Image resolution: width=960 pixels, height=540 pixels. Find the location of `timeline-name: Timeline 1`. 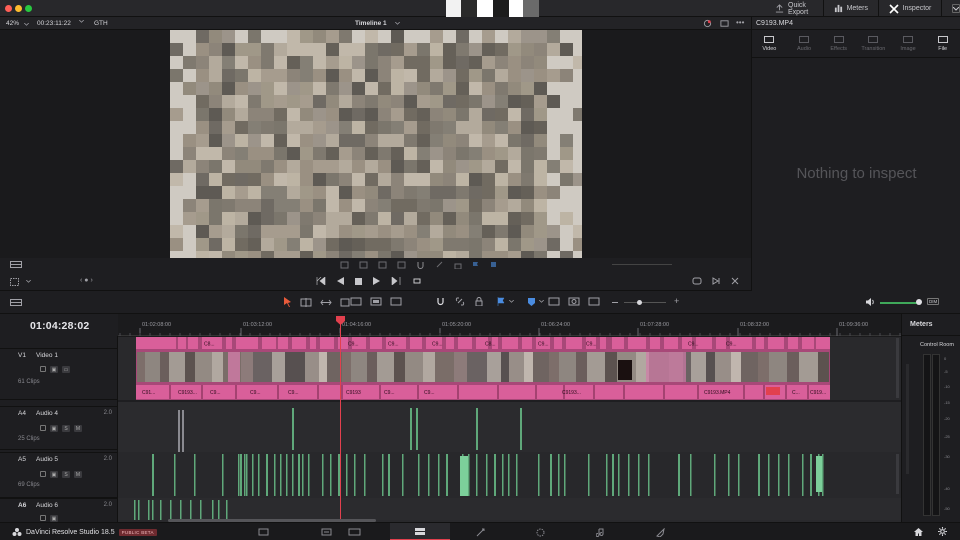

timeline-name: Timeline 1 is located at coordinates (371, 23).